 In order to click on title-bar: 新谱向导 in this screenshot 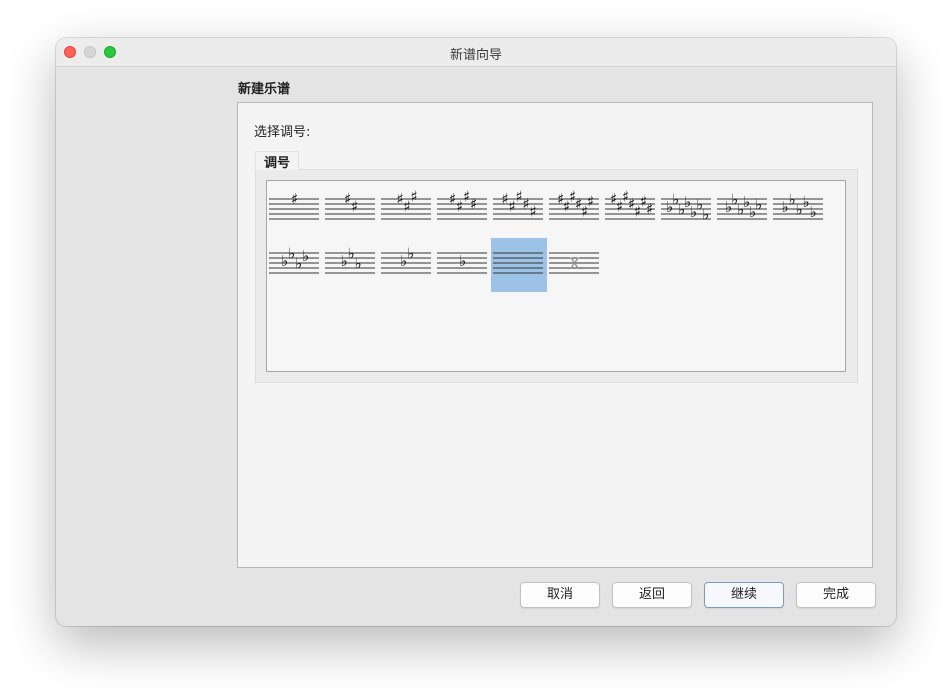, I will do `click(476, 52)`.